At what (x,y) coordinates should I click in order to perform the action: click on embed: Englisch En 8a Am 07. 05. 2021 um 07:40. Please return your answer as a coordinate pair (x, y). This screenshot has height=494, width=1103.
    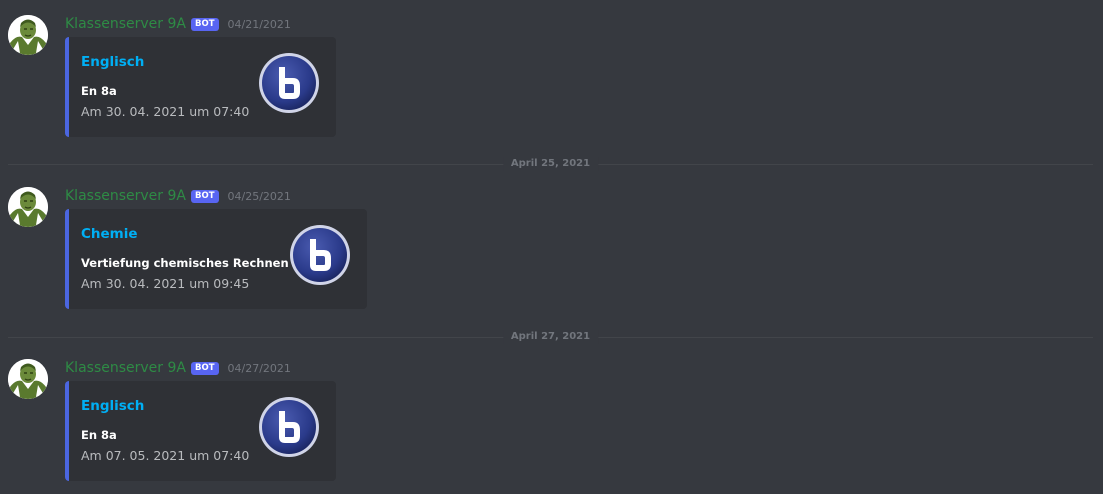
    Looking at the image, I should click on (200, 431).